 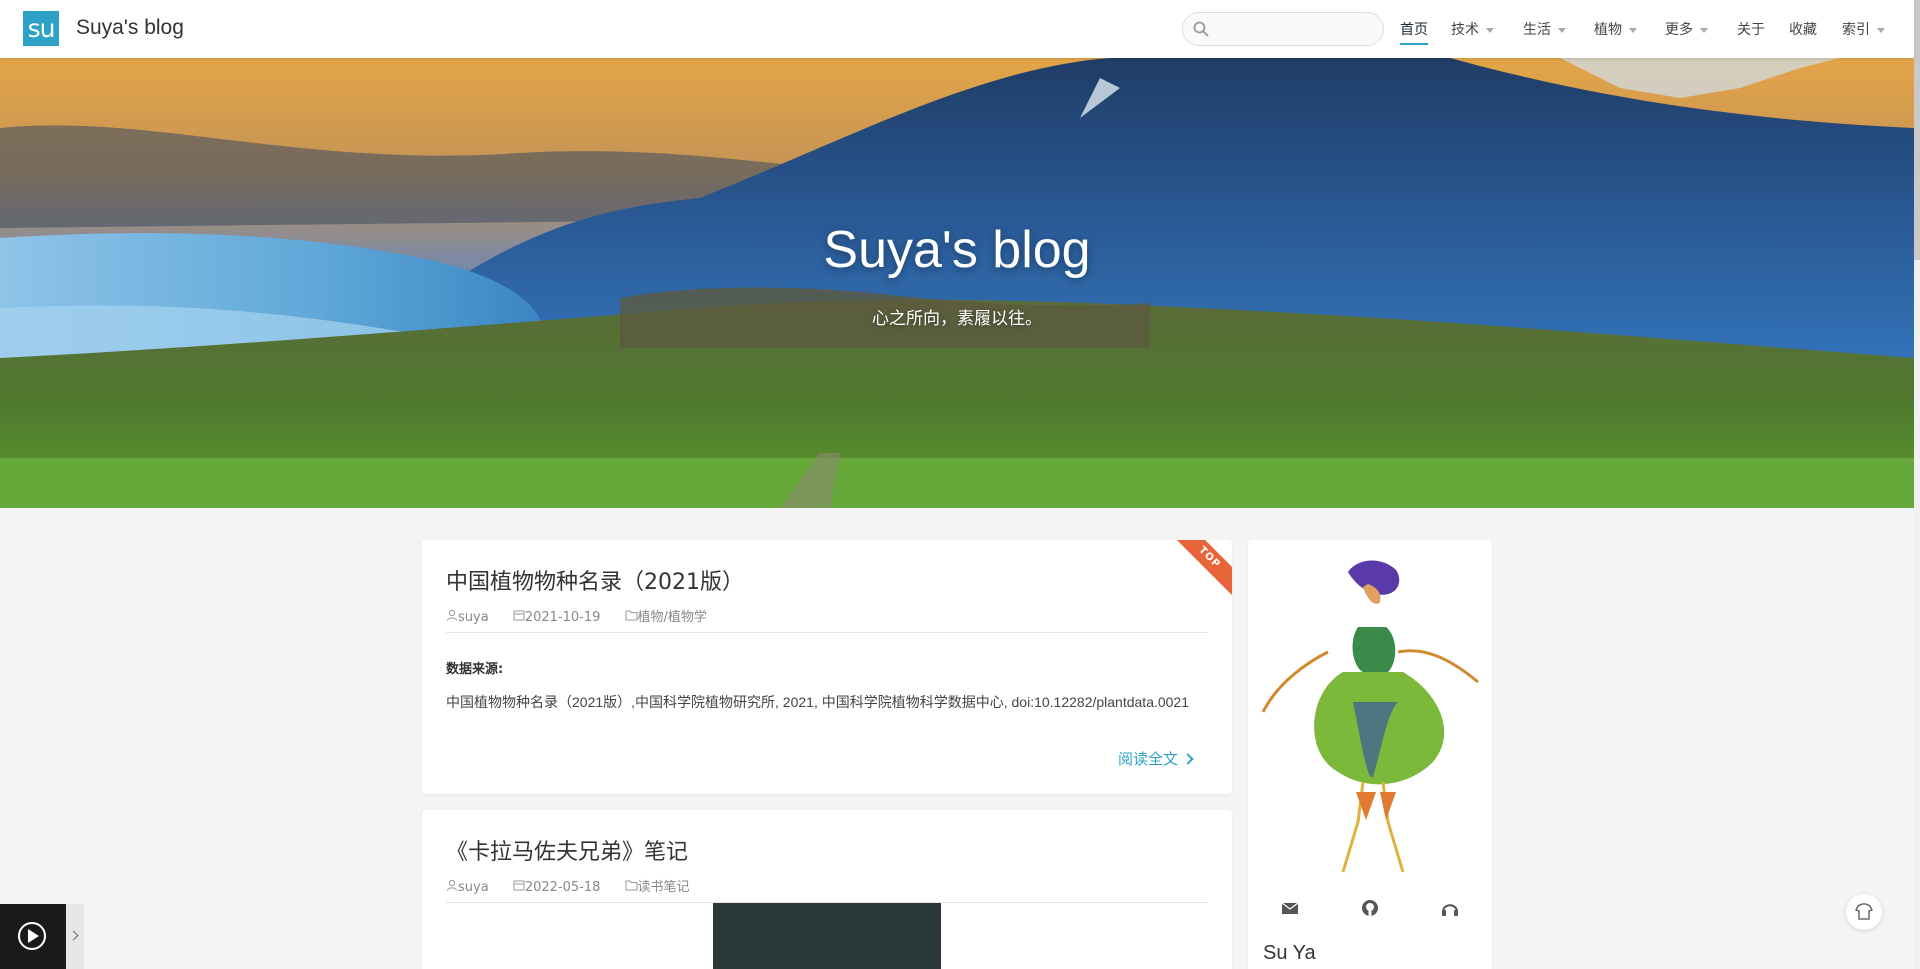 I want to click on post-date: 2021-10-19, so click(x=559, y=617).